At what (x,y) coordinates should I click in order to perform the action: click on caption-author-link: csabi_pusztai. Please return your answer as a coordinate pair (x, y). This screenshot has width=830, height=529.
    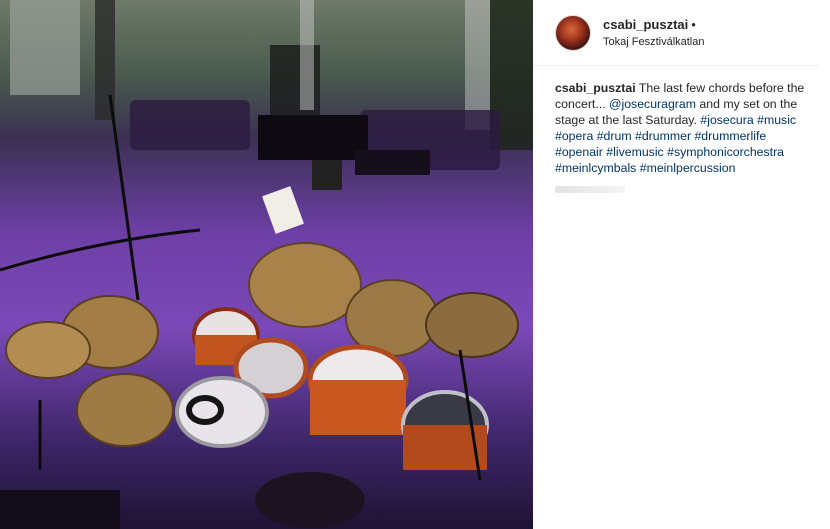
    Looking at the image, I should click on (595, 88).